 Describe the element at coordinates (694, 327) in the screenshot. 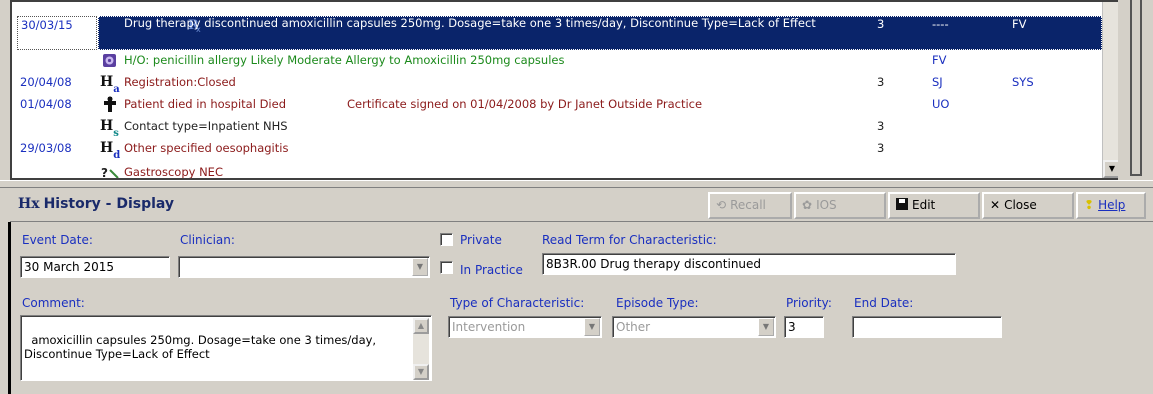

I see `episode-type-select: Other ▼` at that location.